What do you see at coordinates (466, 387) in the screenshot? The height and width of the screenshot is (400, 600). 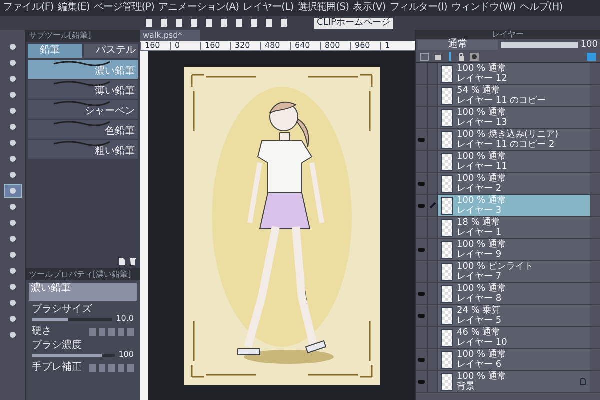 I see `layer-name: 背景` at bounding box center [466, 387].